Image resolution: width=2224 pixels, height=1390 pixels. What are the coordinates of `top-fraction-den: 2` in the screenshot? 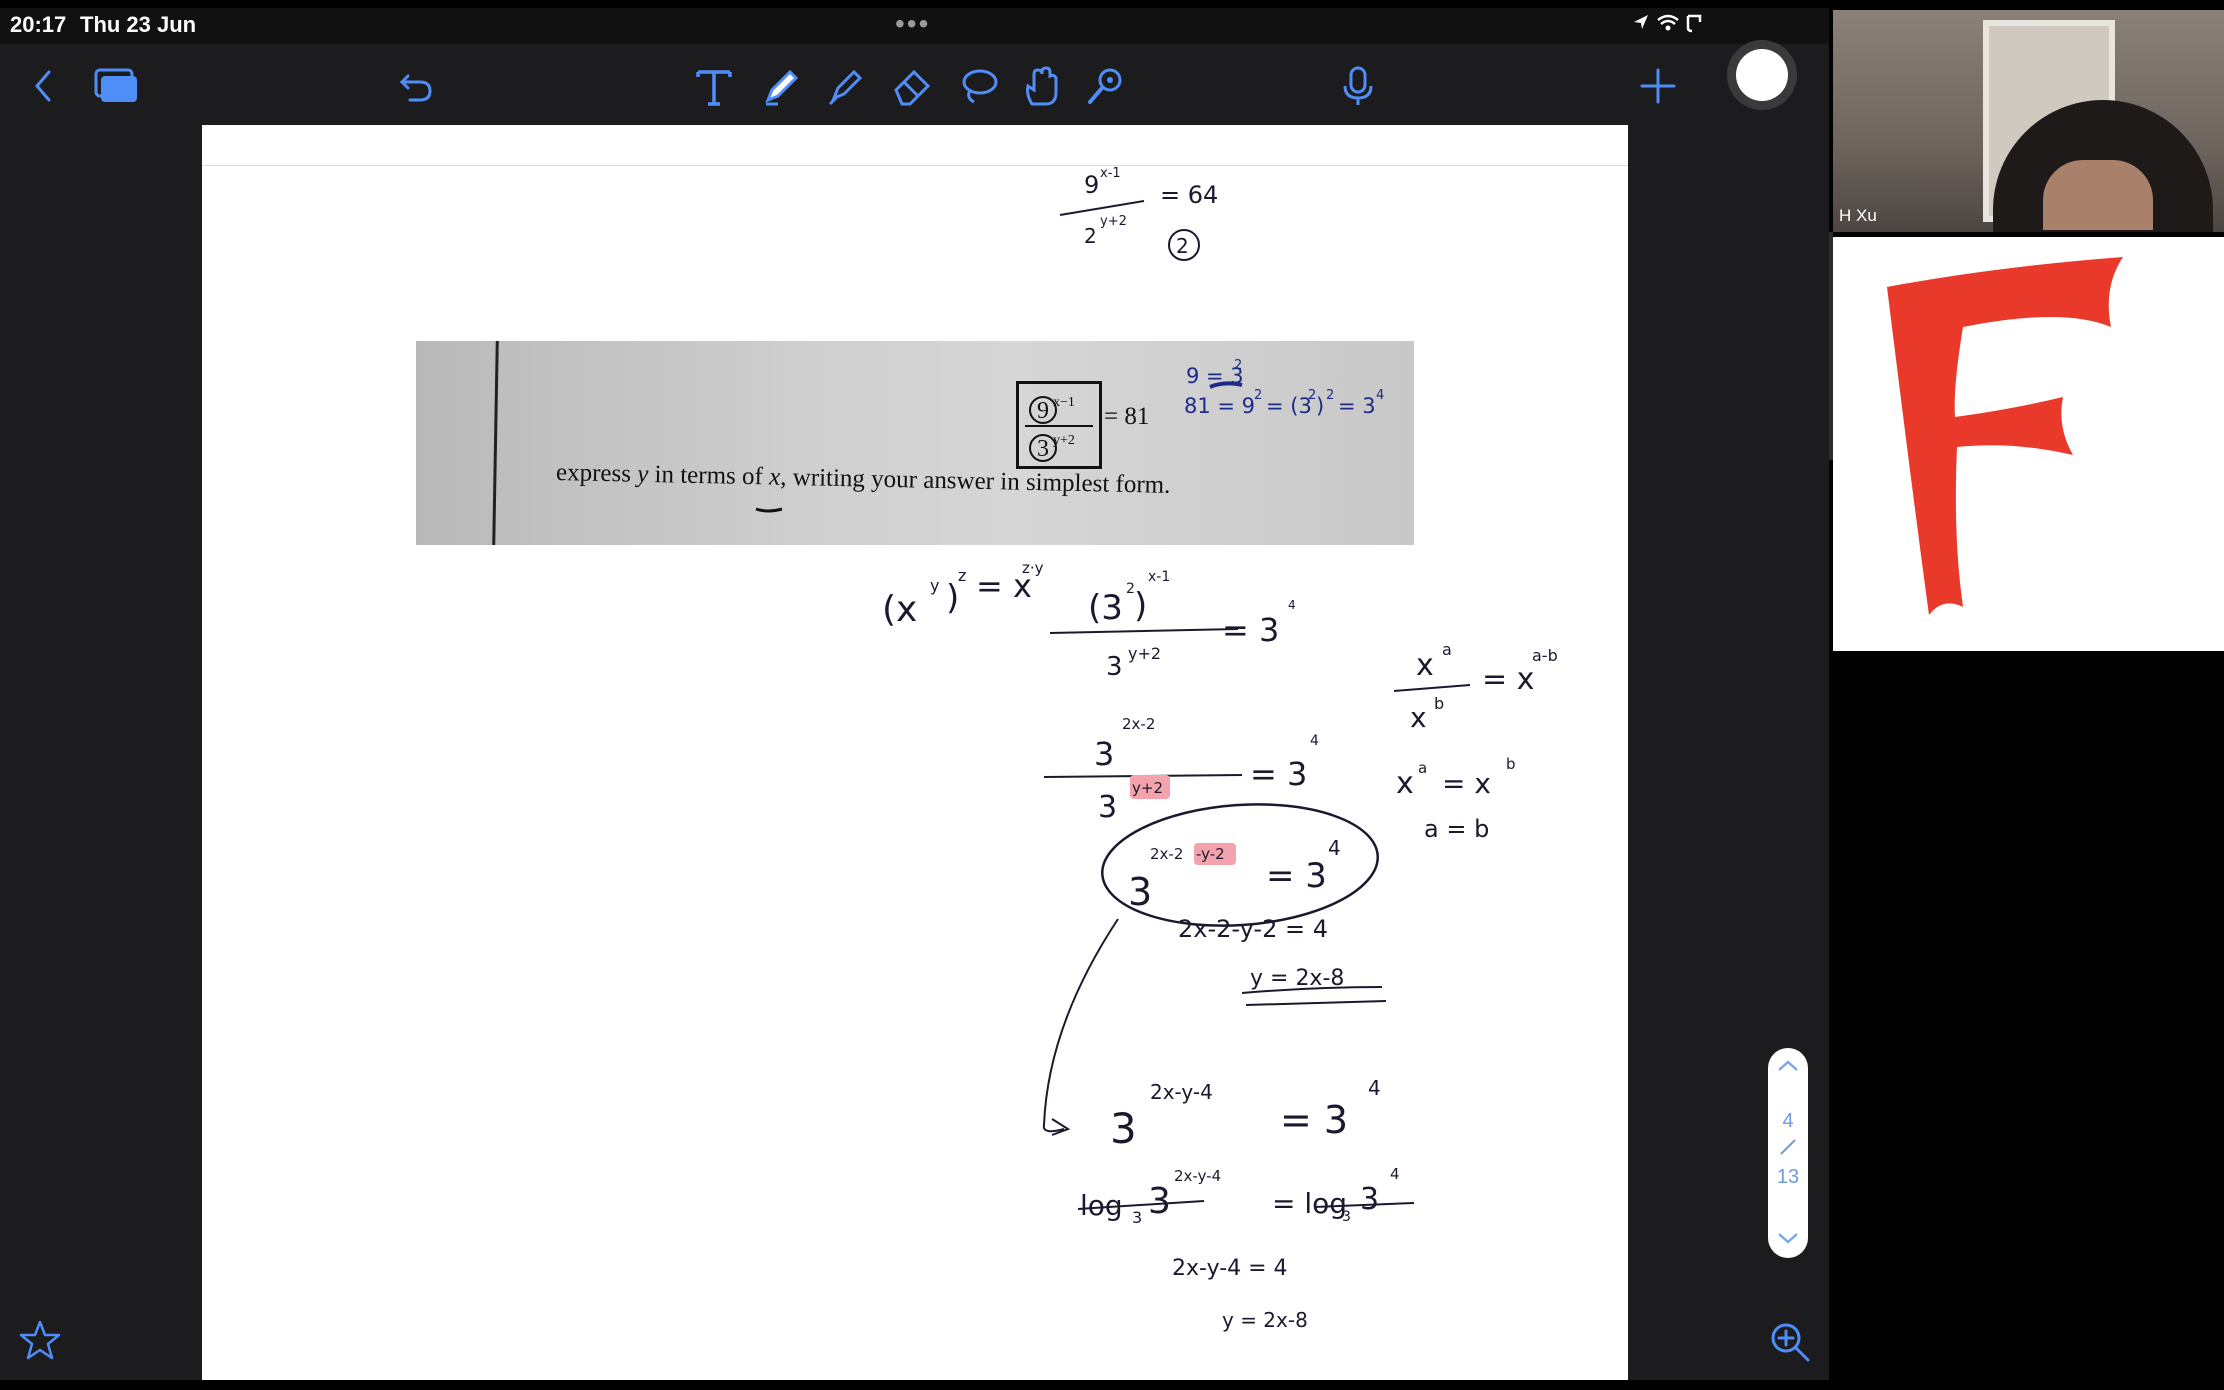 It's located at (1090, 236).